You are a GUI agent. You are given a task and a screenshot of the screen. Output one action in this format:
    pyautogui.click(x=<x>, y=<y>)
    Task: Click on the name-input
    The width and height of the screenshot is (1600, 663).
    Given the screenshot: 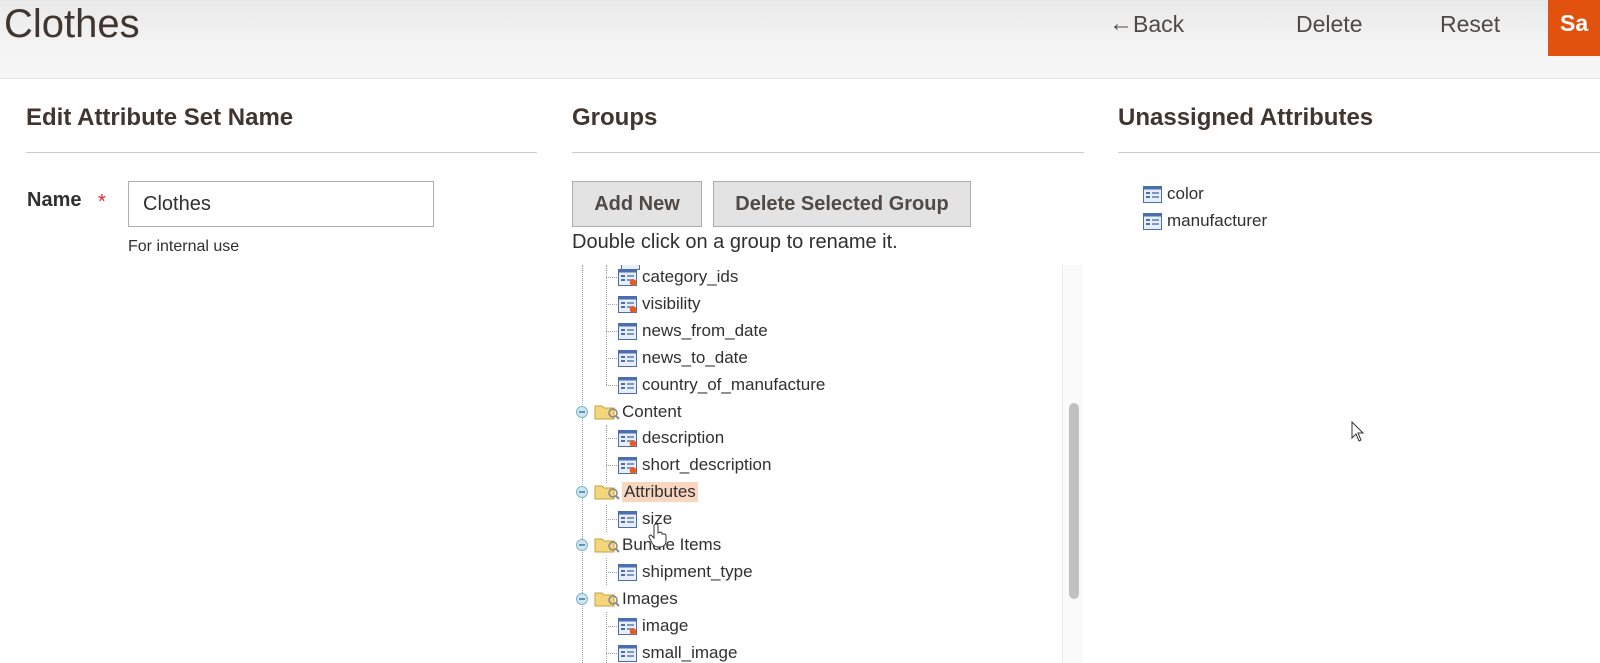 What is the action you would take?
    pyautogui.click(x=281, y=204)
    